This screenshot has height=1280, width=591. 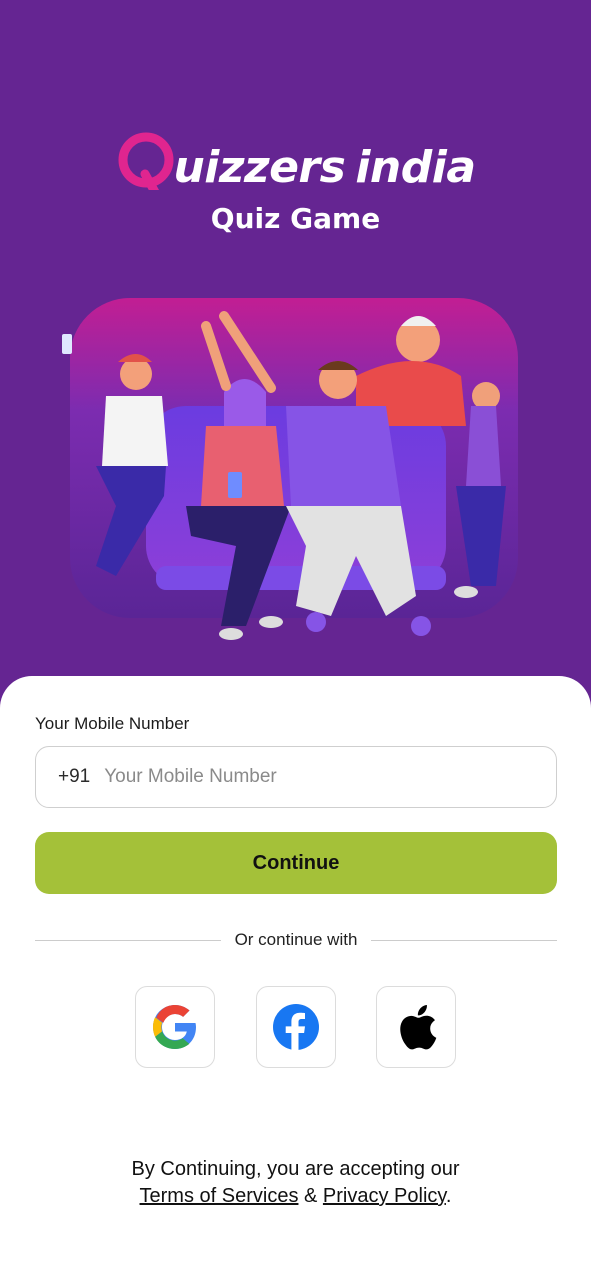 I want to click on google-icon, so click(x=174, y=1027).